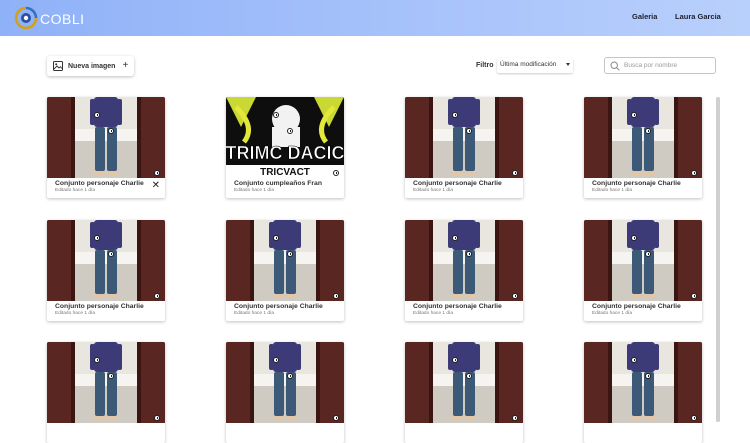 Image resolution: width=750 pixels, height=443 pixels. I want to click on brand-name: COBLI, so click(62, 19).